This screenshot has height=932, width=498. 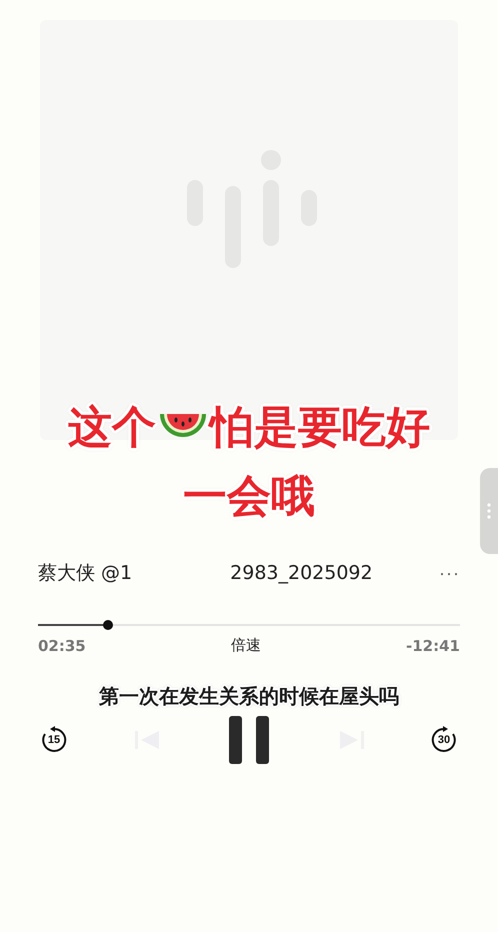 What do you see at coordinates (249, 696) in the screenshot?
I see `subtitle-text: 第一次在发生关系的时候在屋头吗` at bounding box center [249, 696].